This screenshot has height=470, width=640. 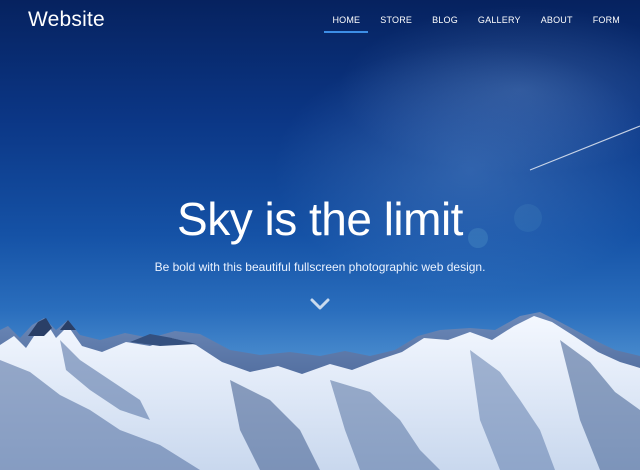 I want to click on site-logo: Website, so click(x=66, y=20).